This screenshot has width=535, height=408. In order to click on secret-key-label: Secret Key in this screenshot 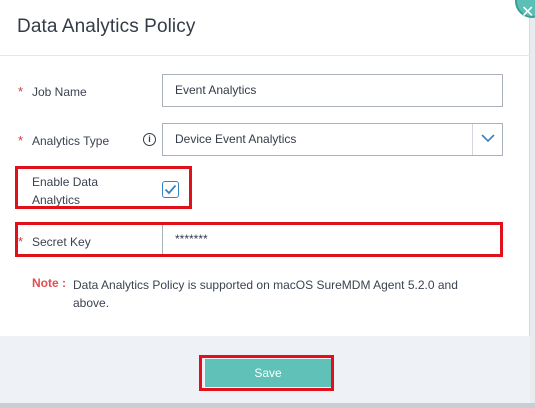, I will do `click(61, 242)`.